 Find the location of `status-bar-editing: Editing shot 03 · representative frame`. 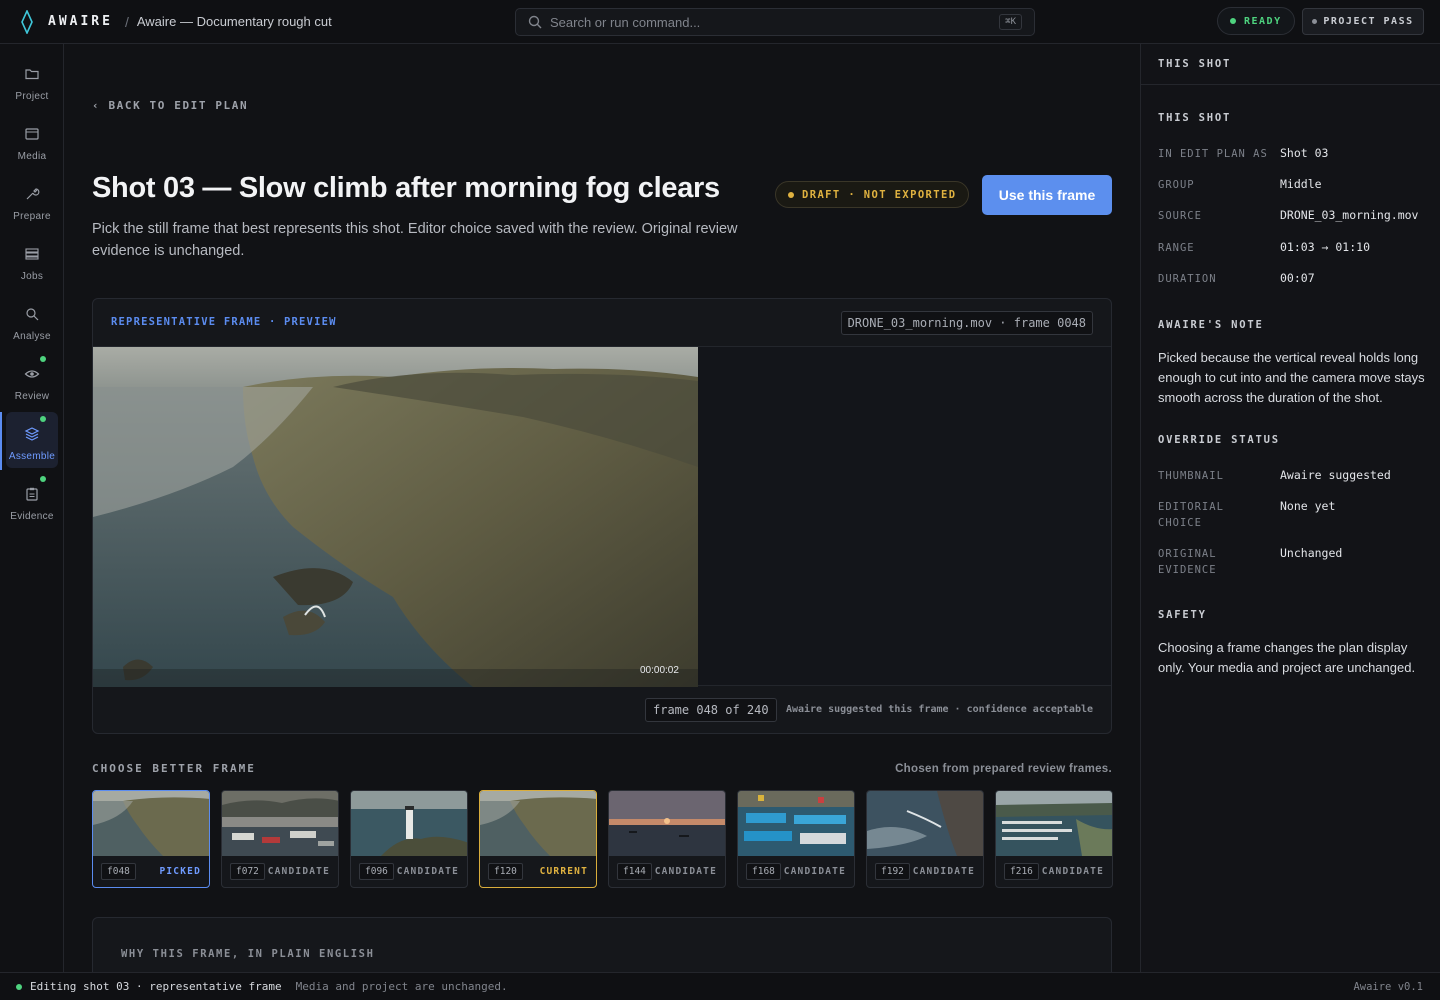

status-bar-editing: Editing shot 03 · representative frame is located at coordinates (149, 986).